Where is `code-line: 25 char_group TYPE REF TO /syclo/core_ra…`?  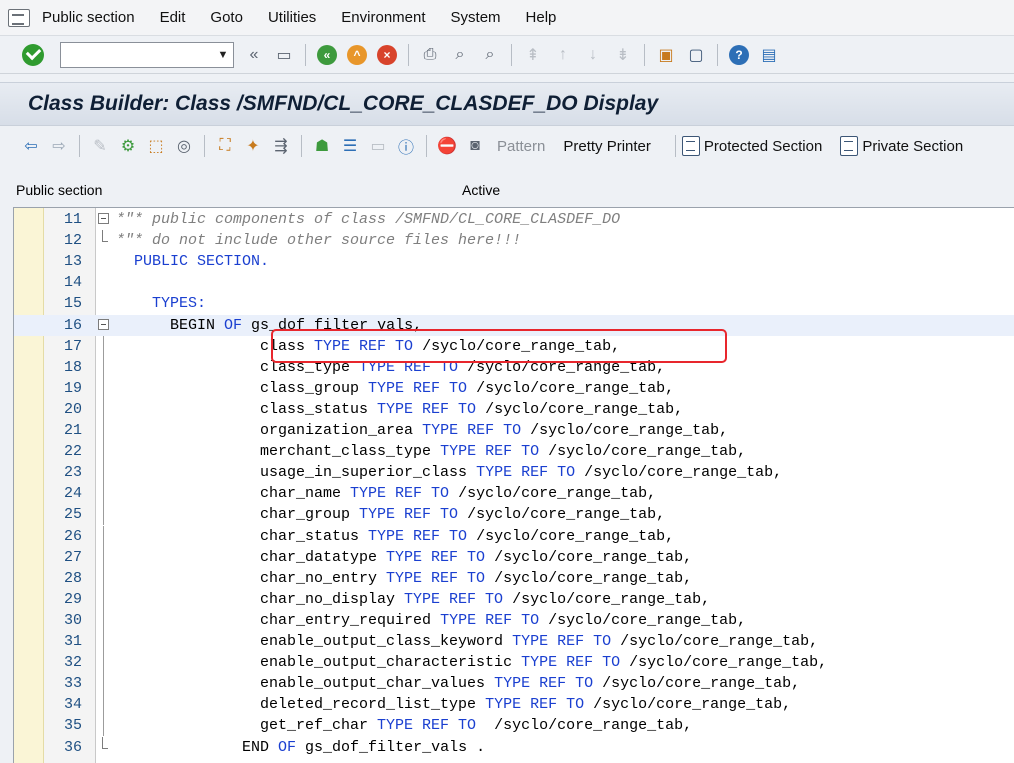 code-line: 25 char_group TYPE REF TO /syclo/core_ra… is located at coordinates (514, 515).